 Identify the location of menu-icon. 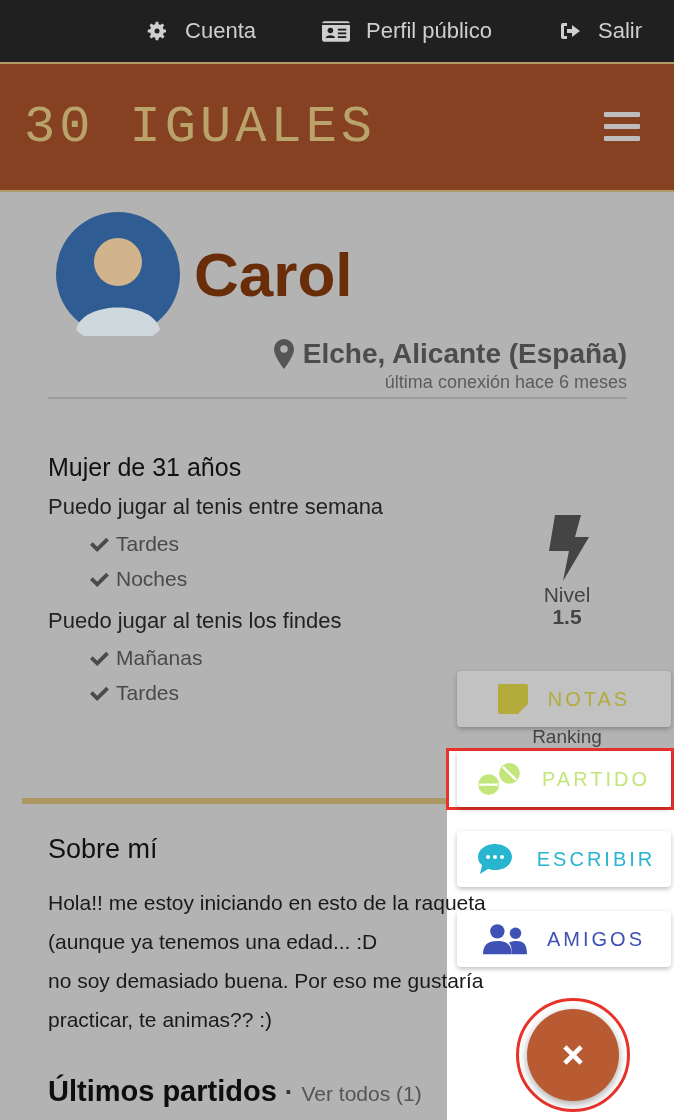
(622, 127).